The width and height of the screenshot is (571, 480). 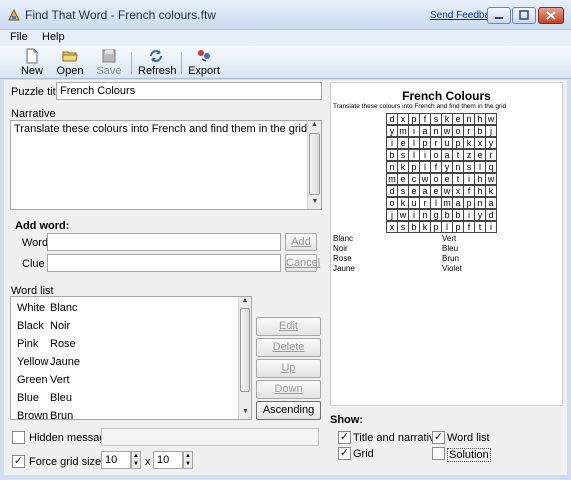 I want to click on list-item: Yellow Jaune, so click(x=48, y=364).